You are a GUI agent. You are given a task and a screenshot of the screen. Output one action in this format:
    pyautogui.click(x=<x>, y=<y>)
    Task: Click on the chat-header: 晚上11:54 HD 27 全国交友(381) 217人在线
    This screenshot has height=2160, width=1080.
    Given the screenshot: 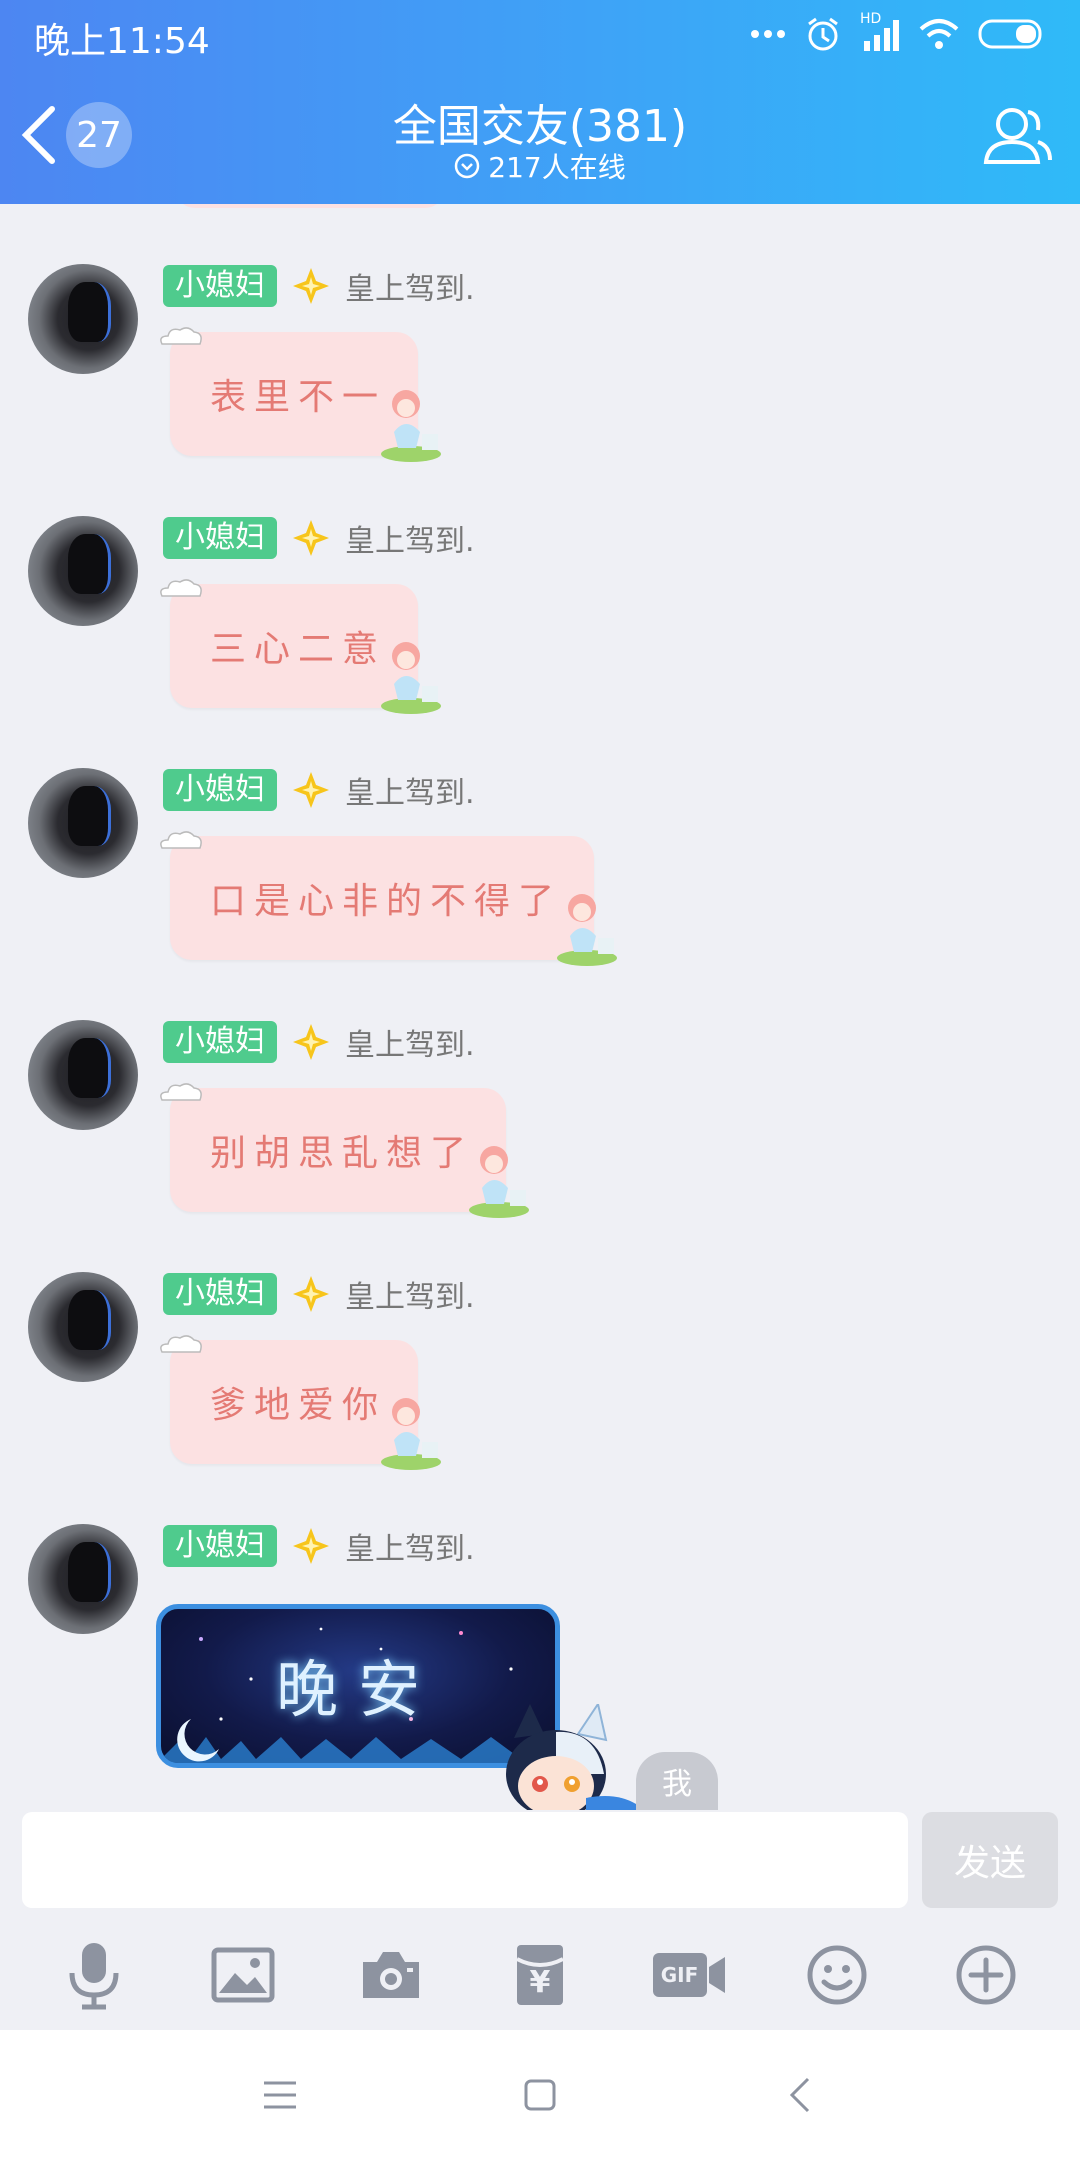 What is the action you would take?
    pyautogui.click(x=540, y=102)
    